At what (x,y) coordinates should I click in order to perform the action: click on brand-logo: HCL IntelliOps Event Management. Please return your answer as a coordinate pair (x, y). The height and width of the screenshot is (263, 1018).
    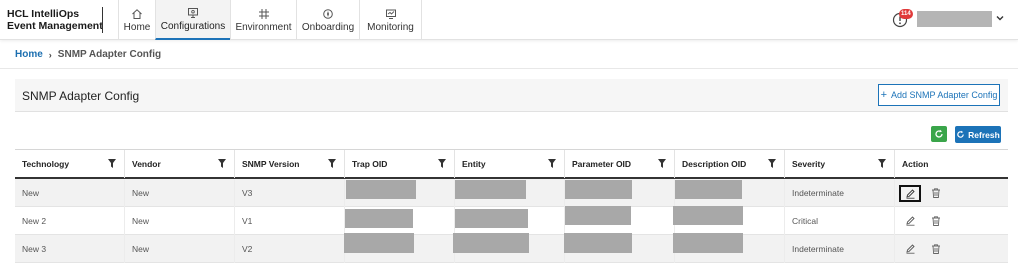
    Looking at the image, I should click on (55, 20).